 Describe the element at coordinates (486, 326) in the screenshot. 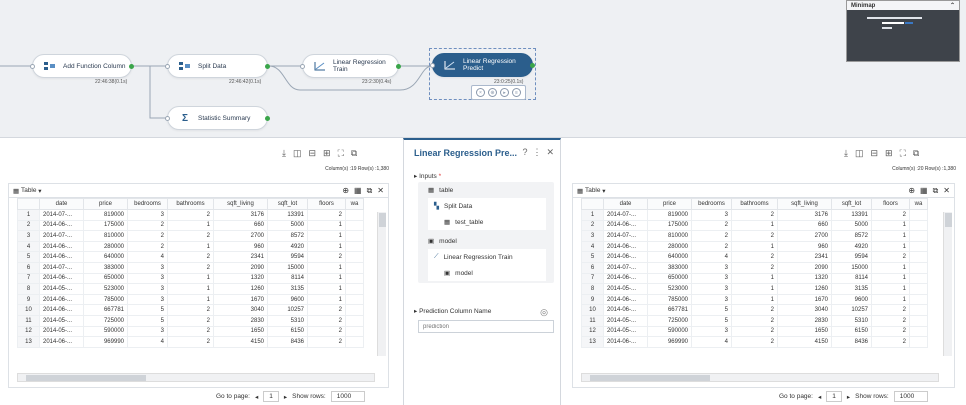

I see `prediction-column-input` at that location.